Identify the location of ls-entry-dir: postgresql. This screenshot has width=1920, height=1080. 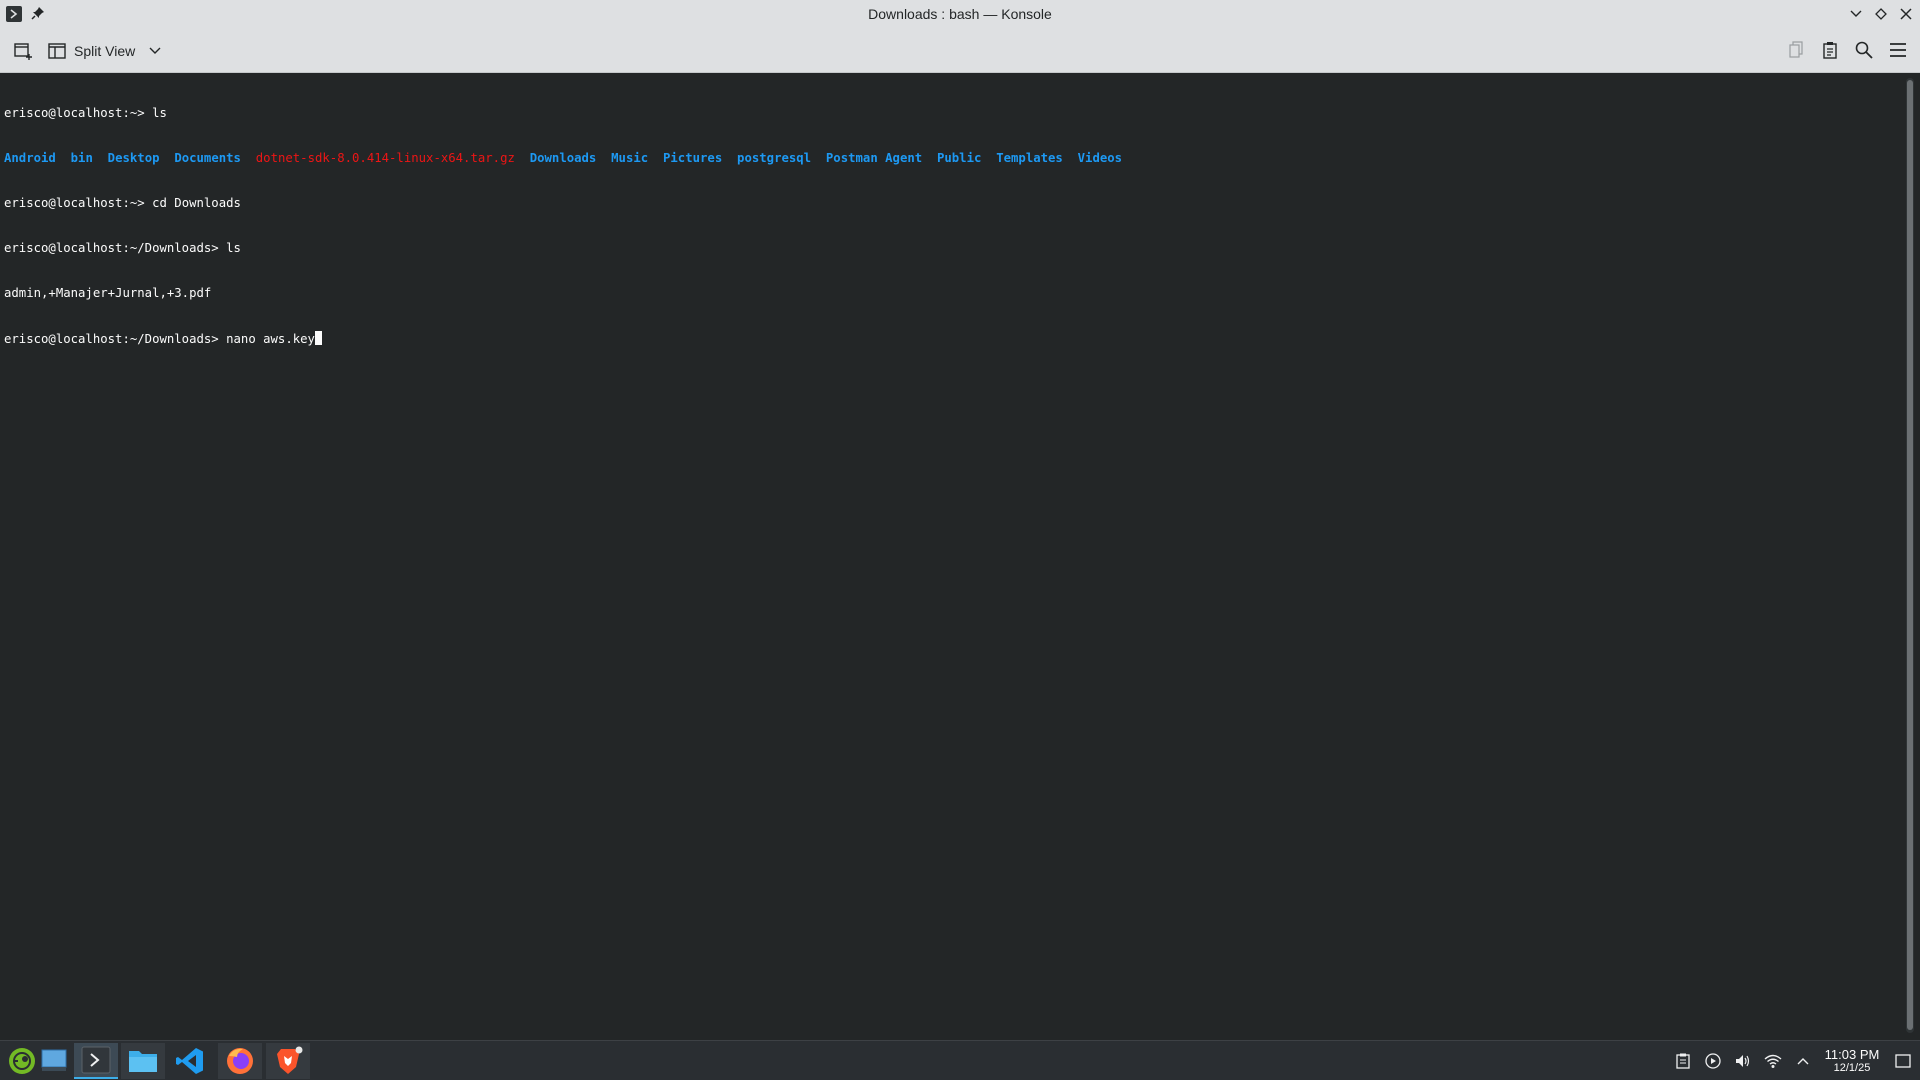
(774, 158).